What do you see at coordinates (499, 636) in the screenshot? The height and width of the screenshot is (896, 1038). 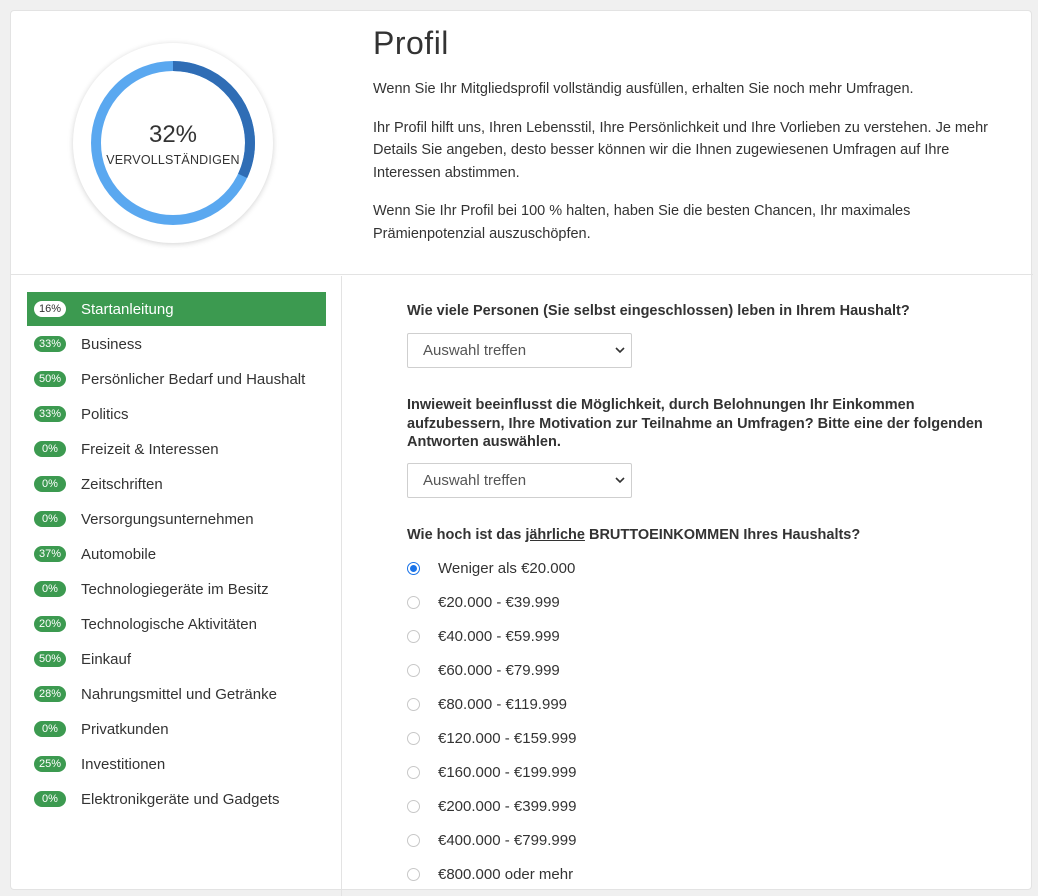 I see `income-option-label: €40.000 - €59.999` at bounding box center [499, 636].